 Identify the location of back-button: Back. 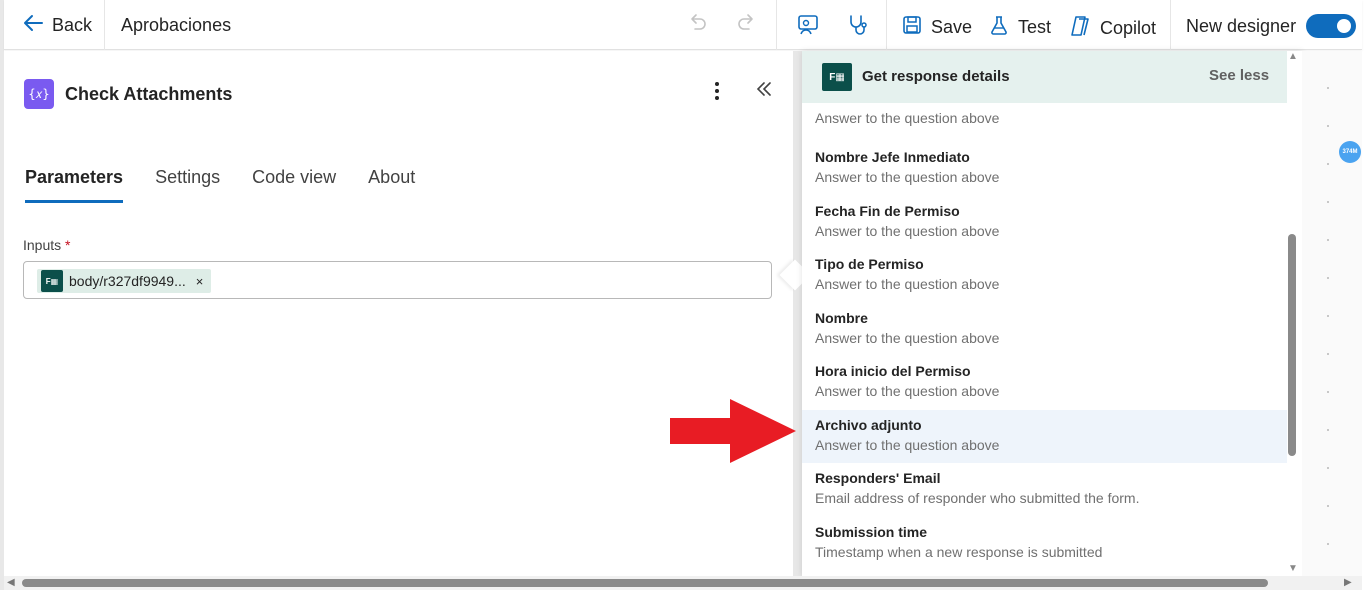
(57, 25).